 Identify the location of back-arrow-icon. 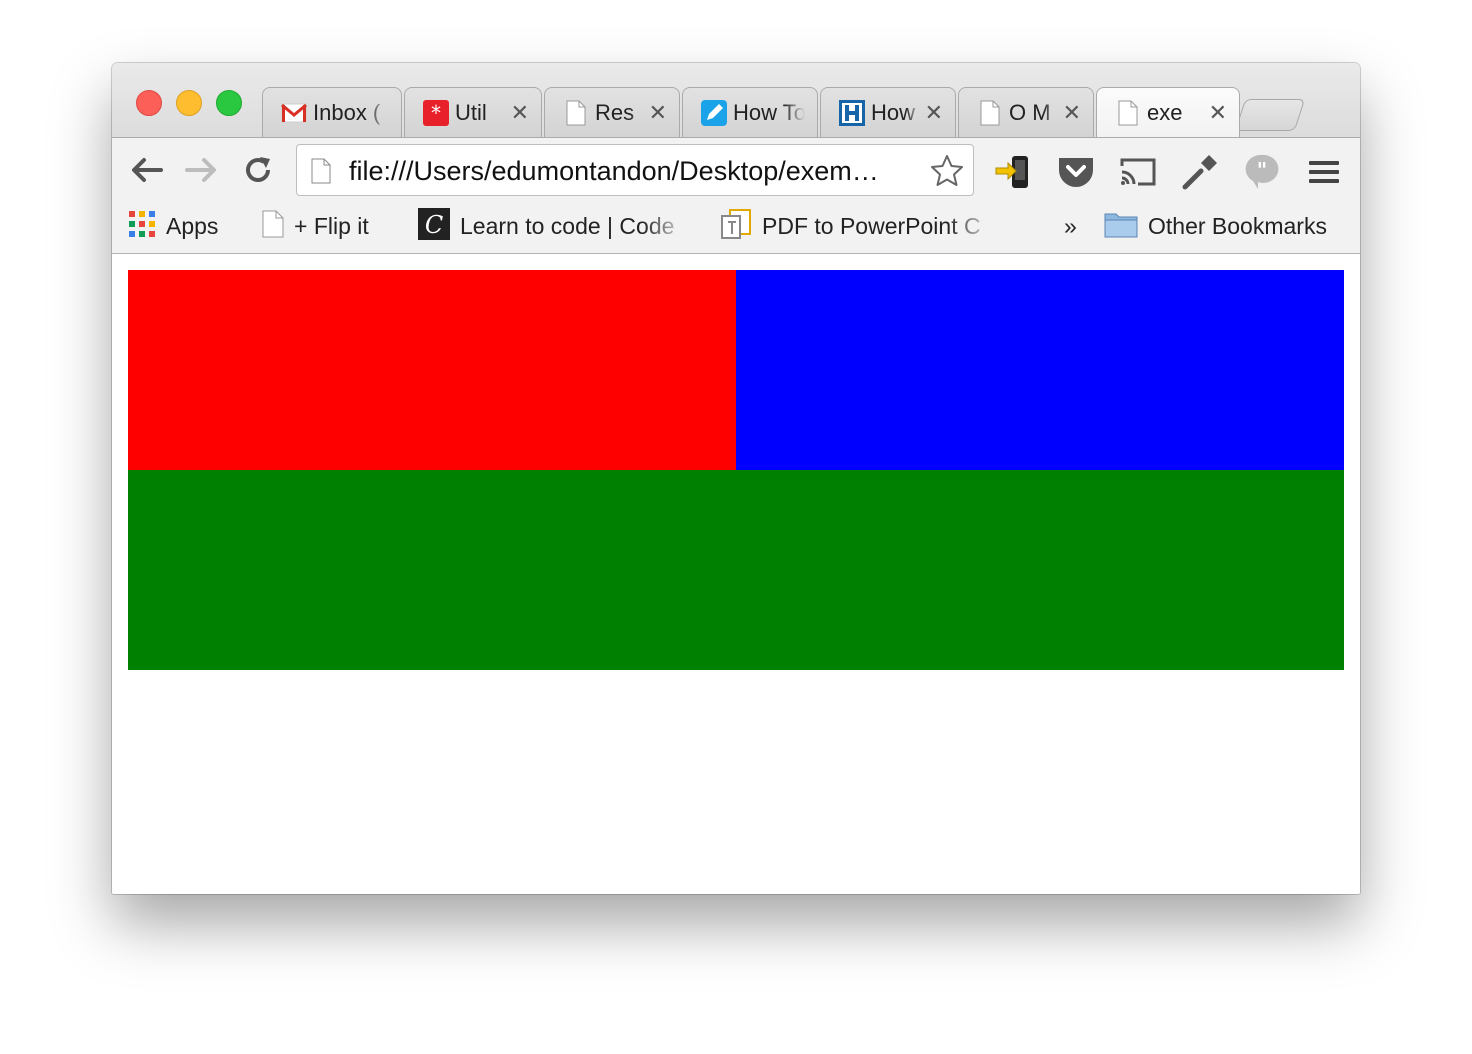
(147, 170).